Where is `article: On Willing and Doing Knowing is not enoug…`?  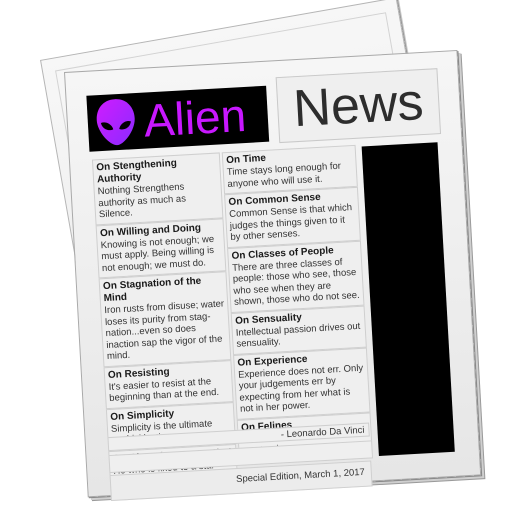
article: On Willing and Doing Knowing is not enoug… is located at coordinates (161, 248).